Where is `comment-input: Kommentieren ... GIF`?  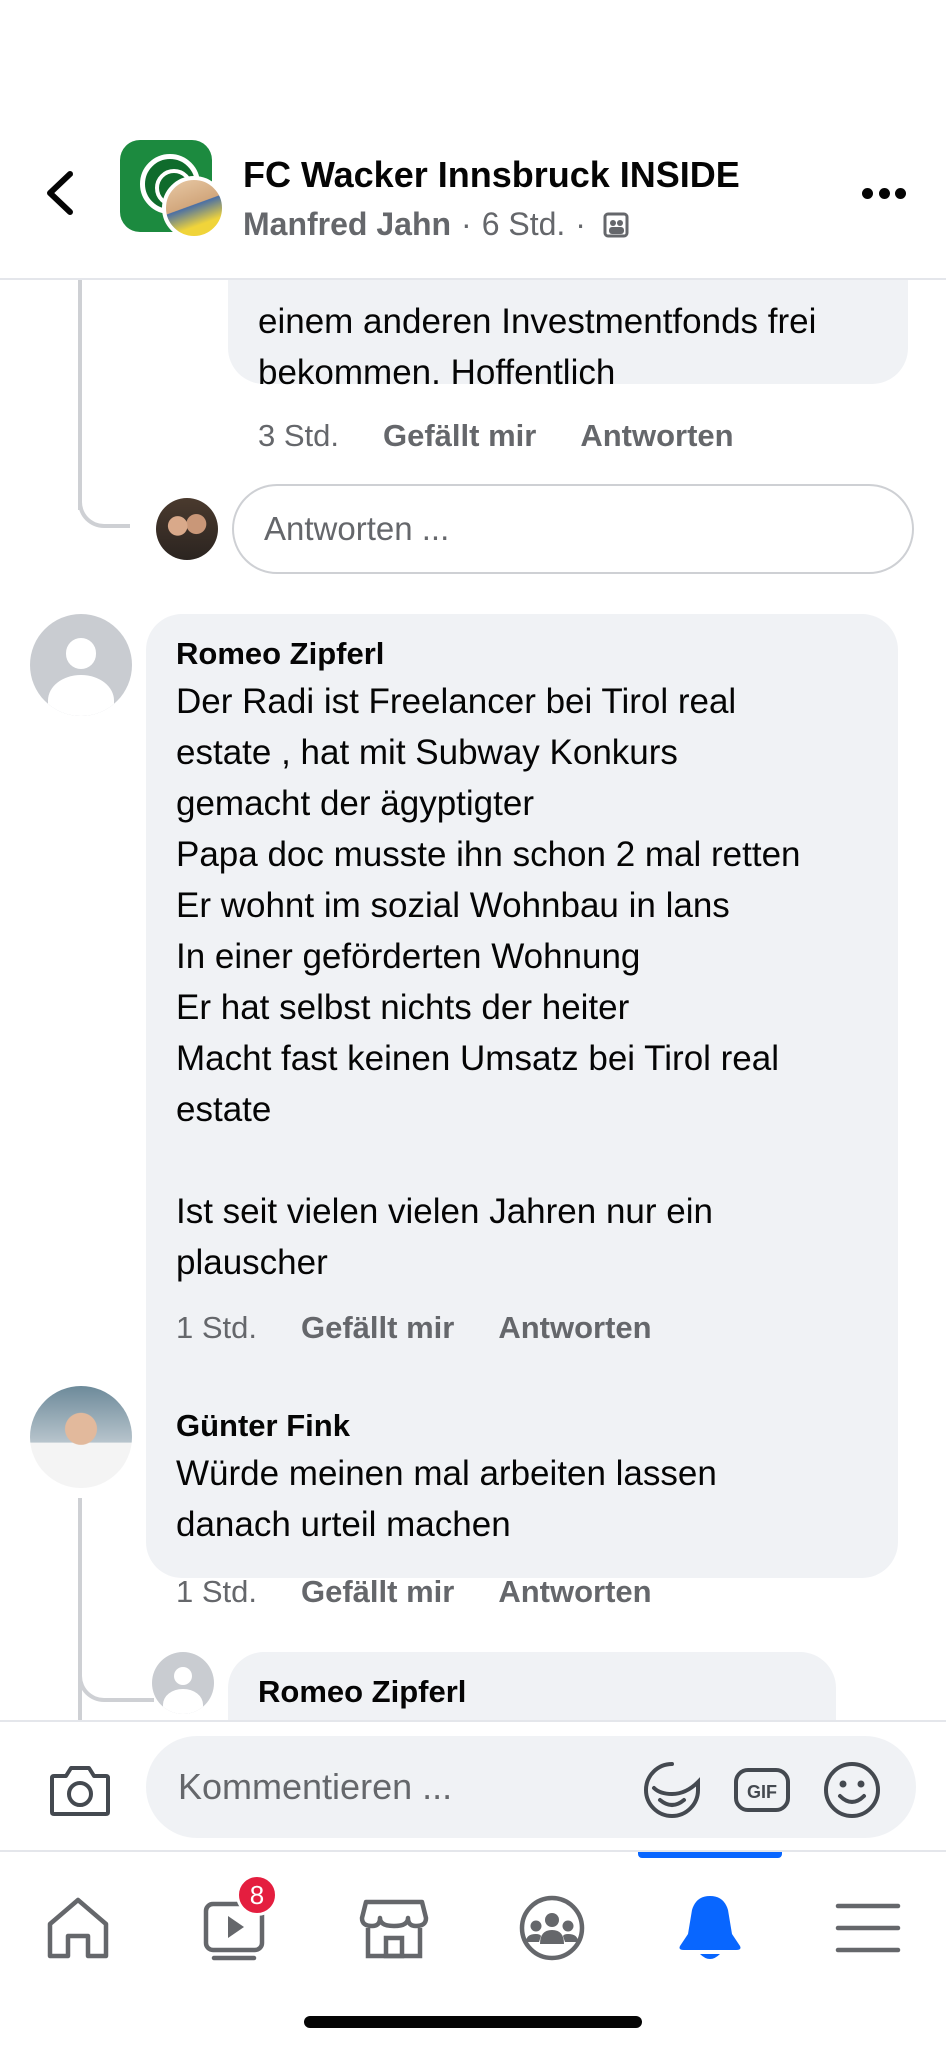
comment-input: Kommentieren ... GIF is located at coordinates (531, 1787).